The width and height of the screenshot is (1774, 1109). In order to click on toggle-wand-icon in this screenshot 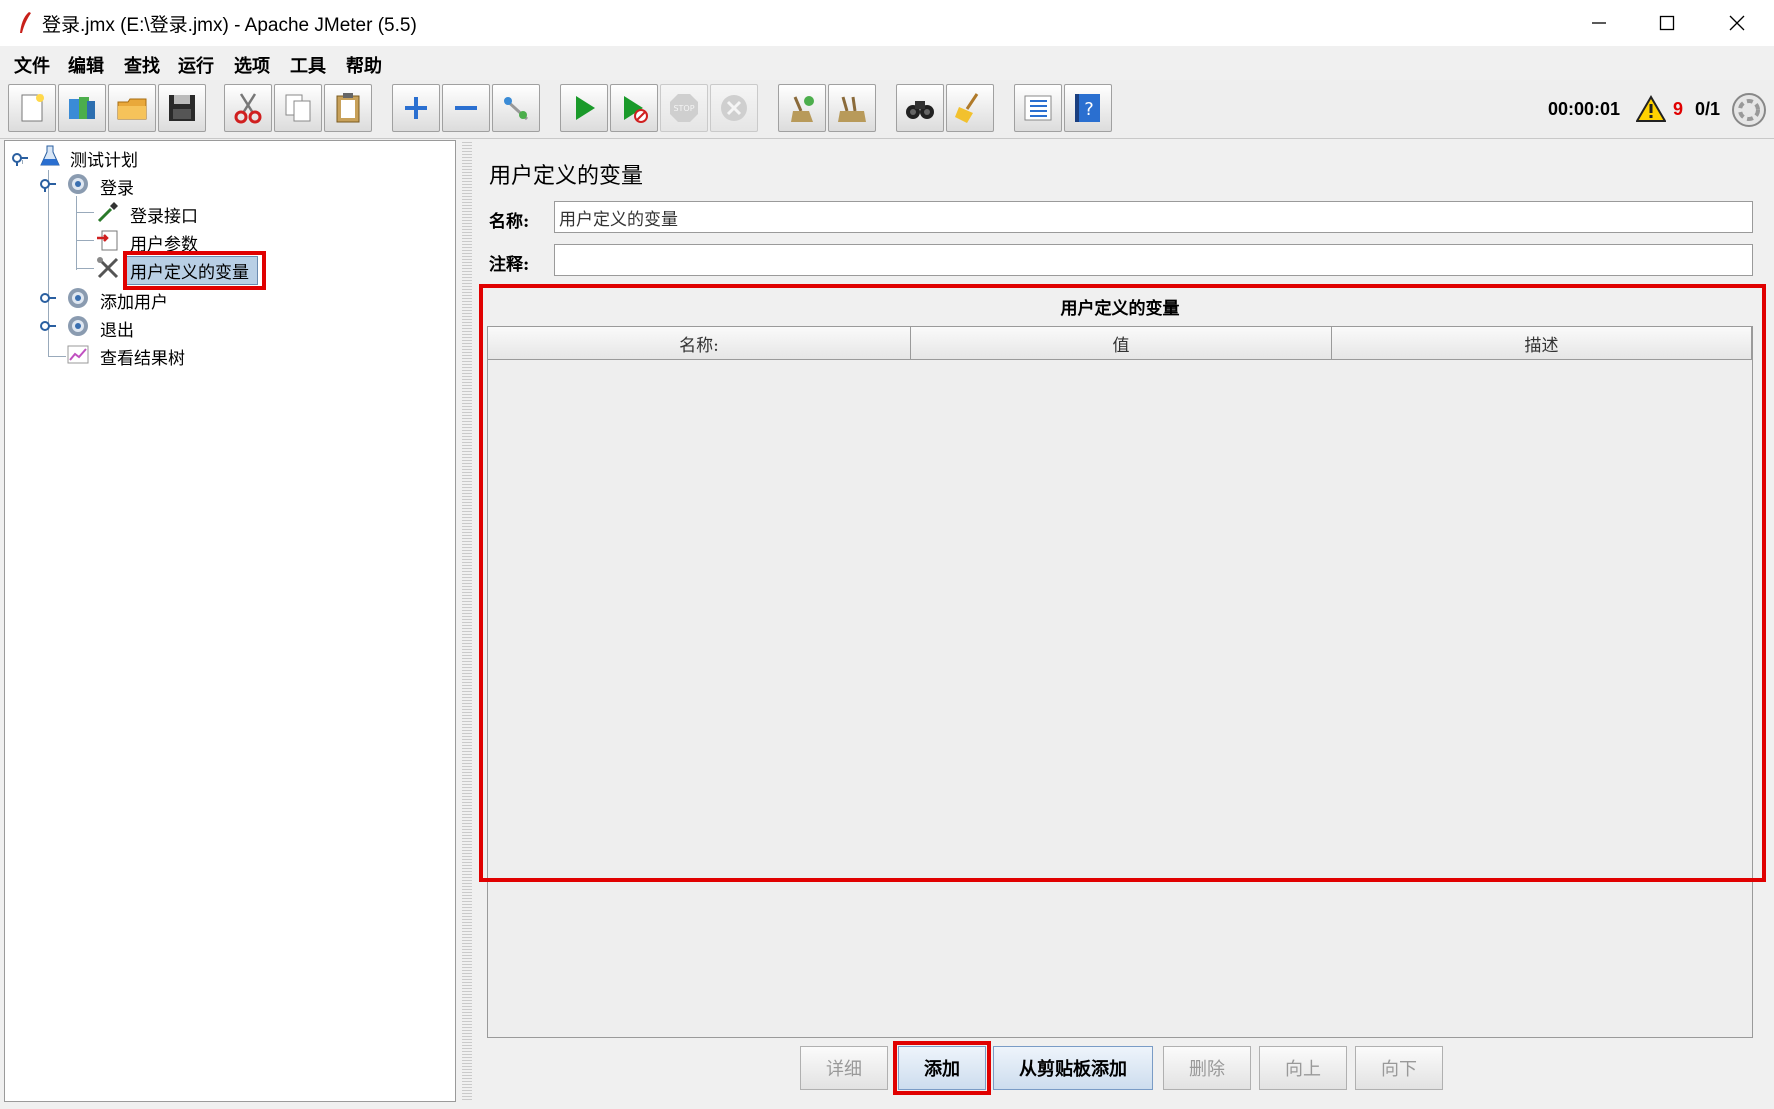, I will do `click(516, 109)`.